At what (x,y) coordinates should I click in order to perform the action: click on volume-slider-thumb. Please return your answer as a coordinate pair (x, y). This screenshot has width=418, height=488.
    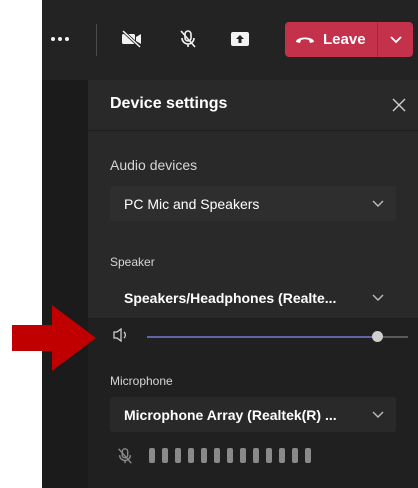
    Looking at the image, I should click on (377, 336).